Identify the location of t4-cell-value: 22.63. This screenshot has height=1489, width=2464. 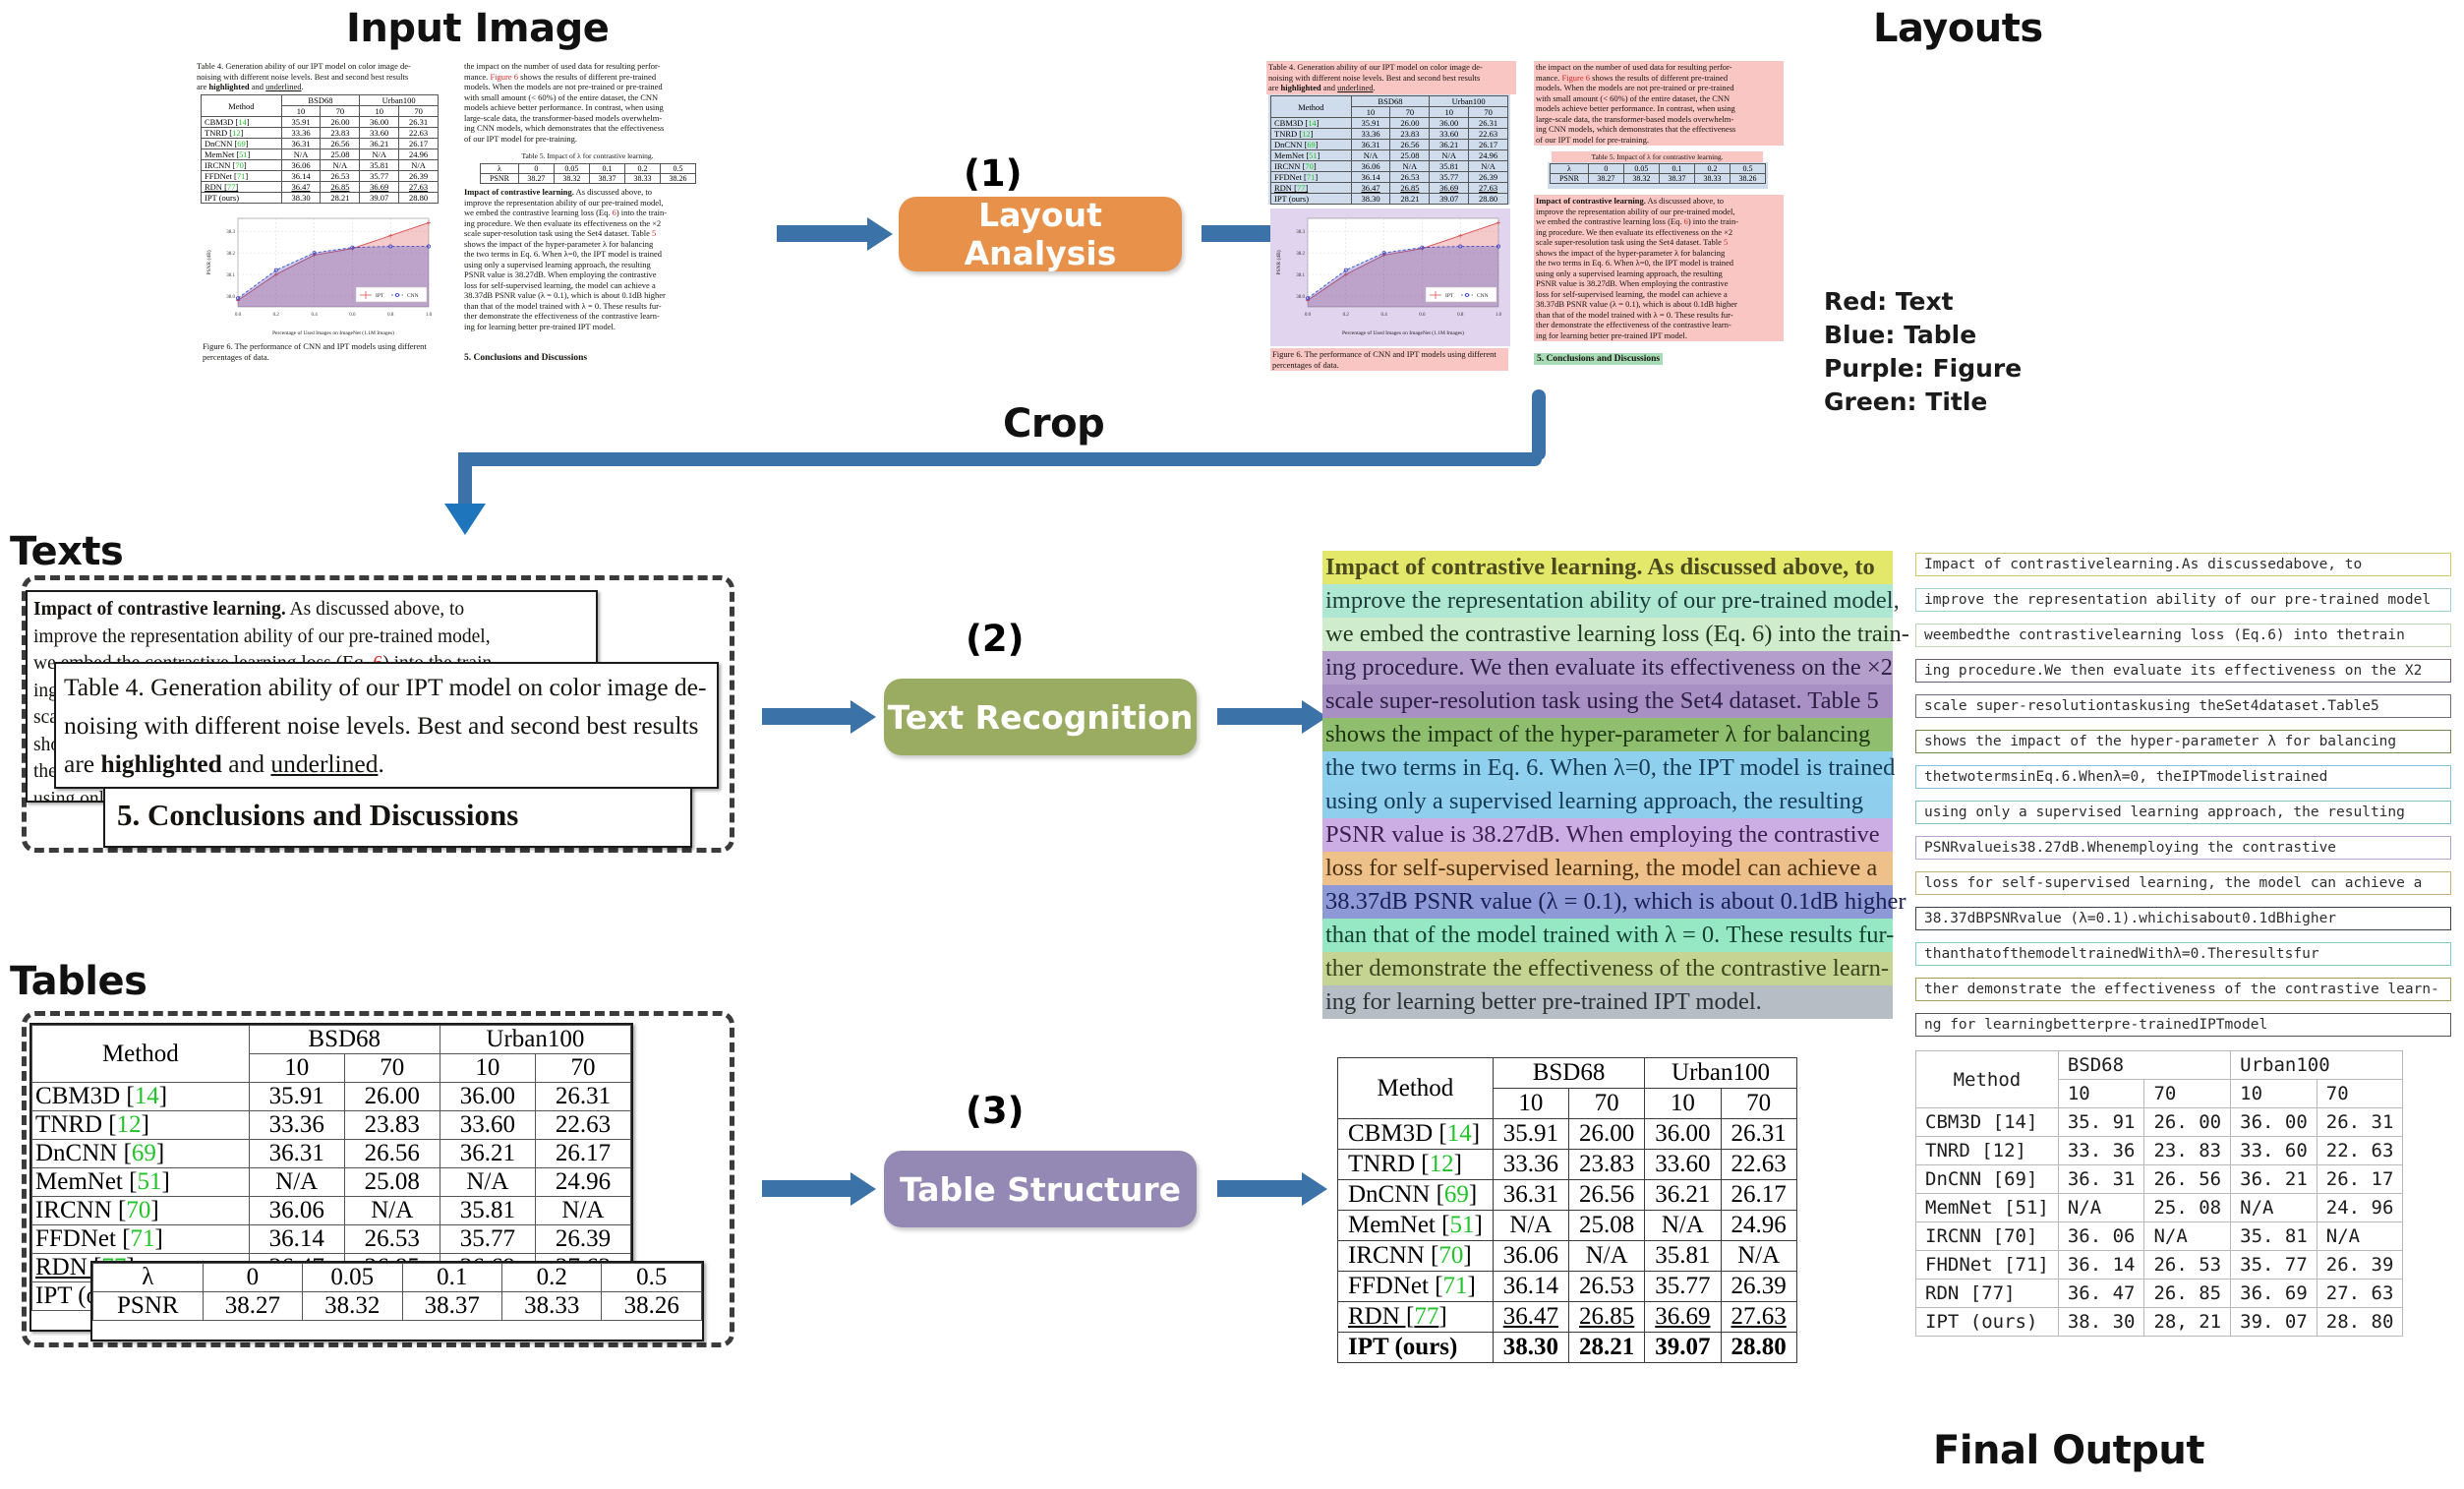
(418, 133).